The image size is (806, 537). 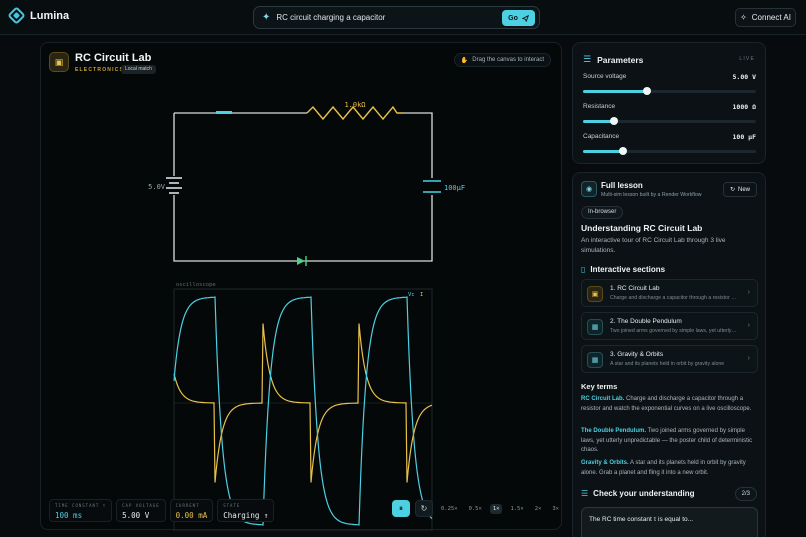 I want to click on speed-option: 0.25×, so click(x=449, y=509).